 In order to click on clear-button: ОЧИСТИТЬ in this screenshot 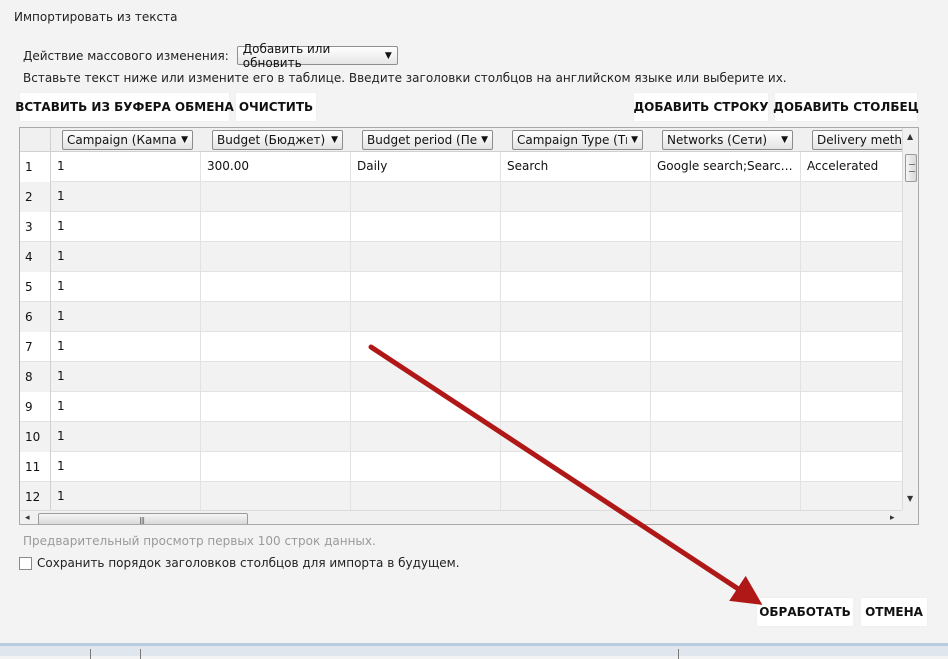, I will do `click(276, 107)`.